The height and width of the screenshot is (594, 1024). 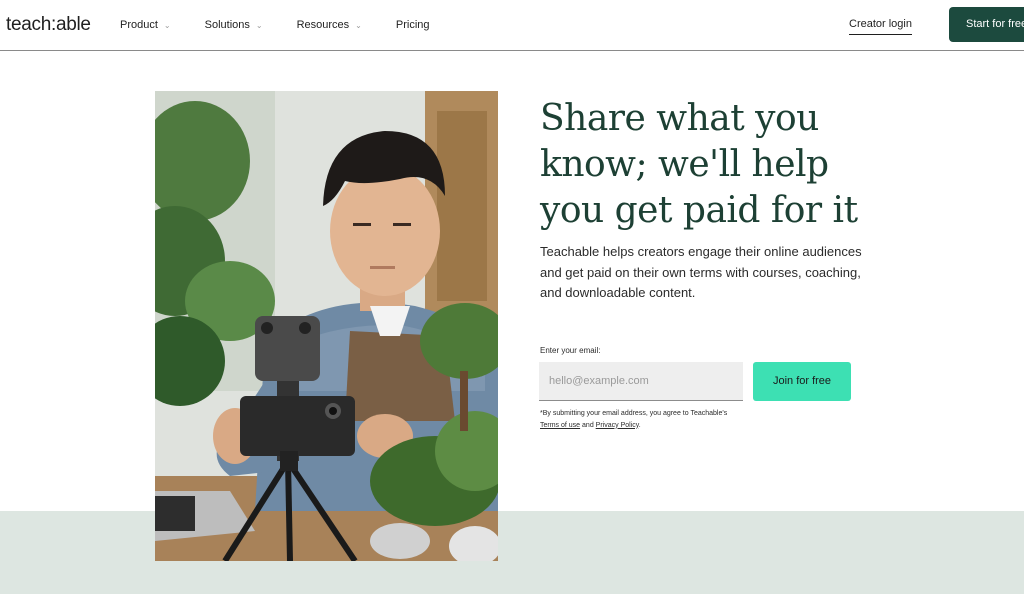 I want to click on nav-solutions: Solutions ⌄, so click(x=234, y=25).